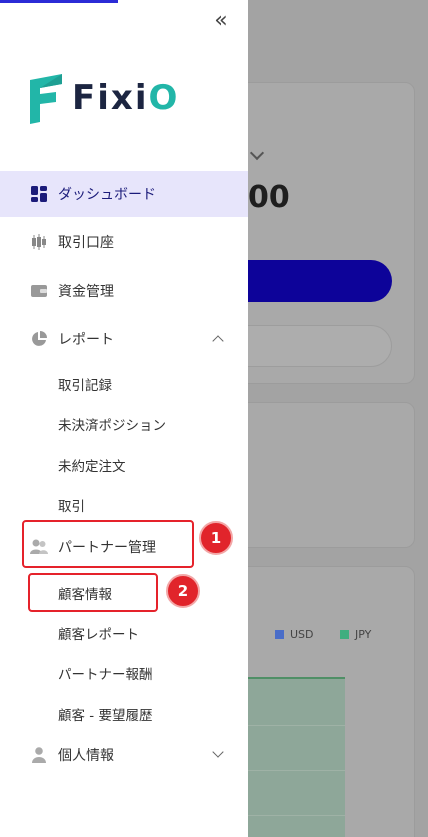  Describe the element at coordinates (86, 243) in the screenshot. I see `sidebar-item-label: 取引口座` at that location.